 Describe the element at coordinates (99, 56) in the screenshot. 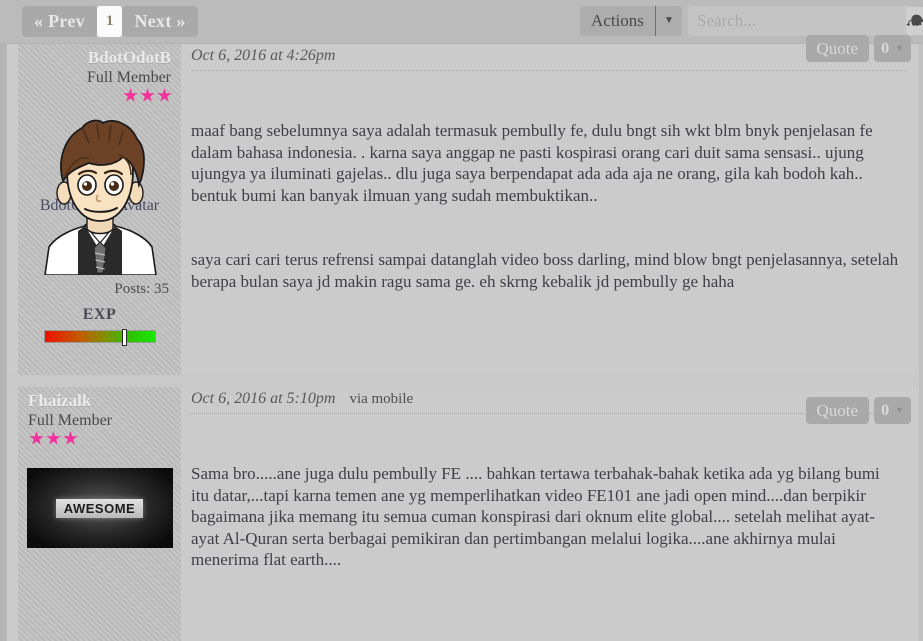

I see `author-username: BdotOdotB` at that location.